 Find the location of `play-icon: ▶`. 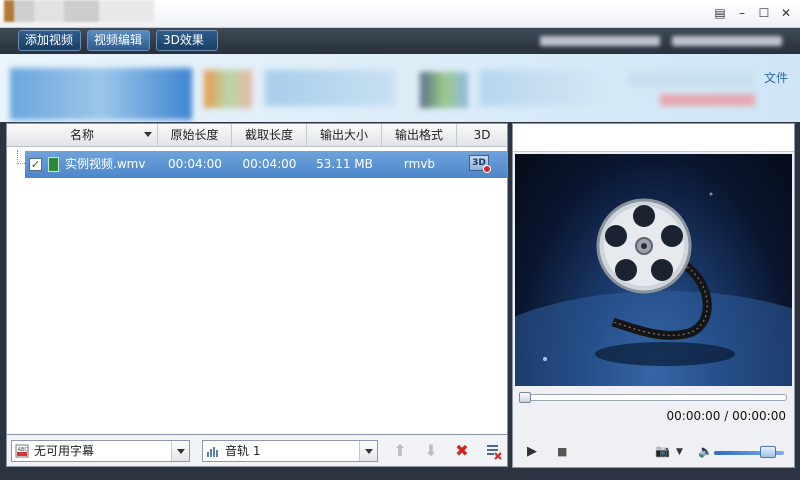

play-icon: ▶ is located at coordinates (532, 451).